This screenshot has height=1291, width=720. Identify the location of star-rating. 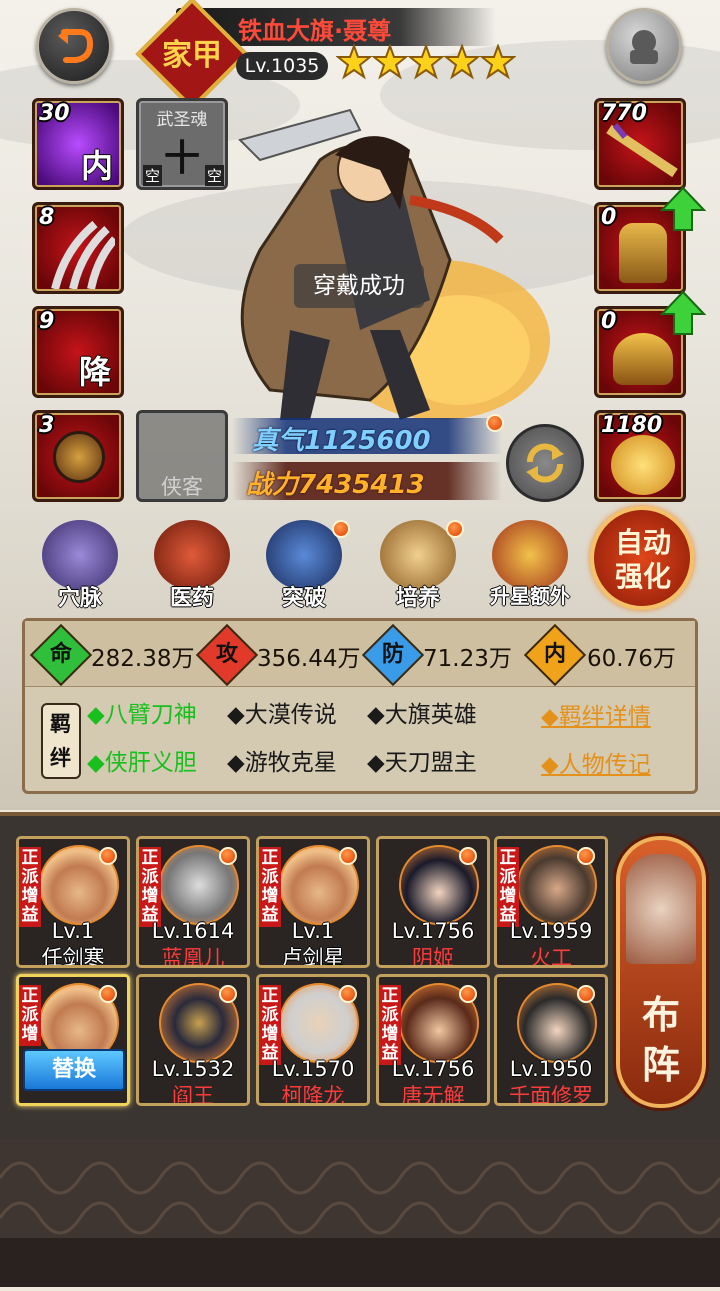
(426, 64).